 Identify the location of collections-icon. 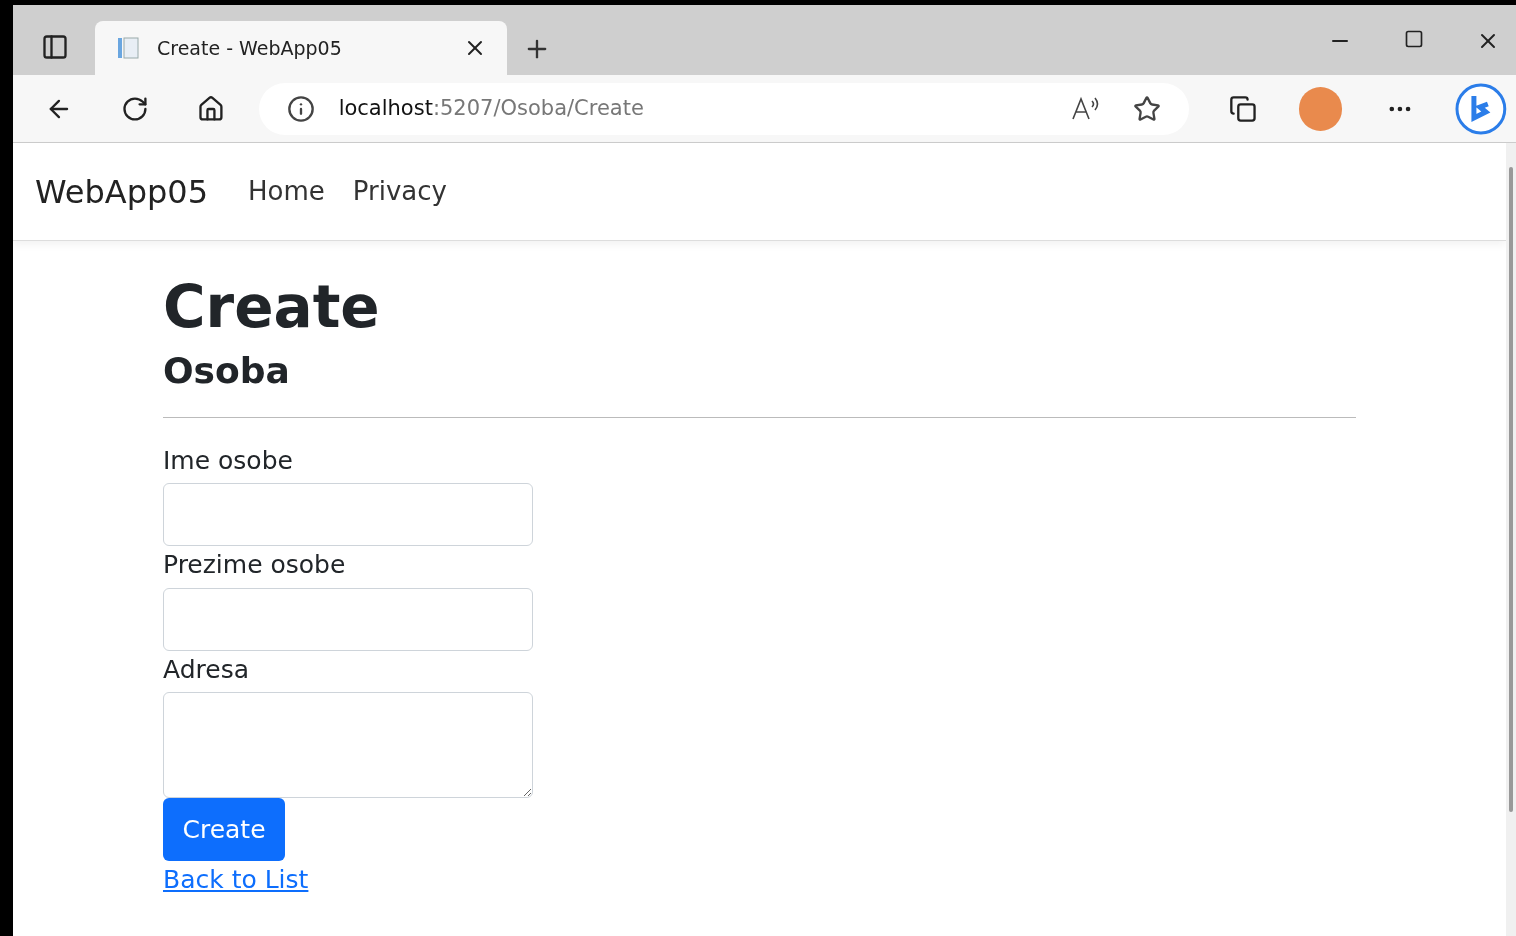
(1242, 108).